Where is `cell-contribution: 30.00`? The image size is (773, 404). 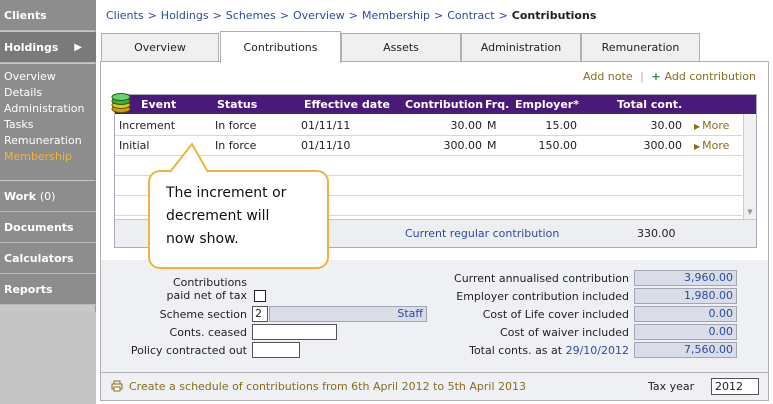
cell-contribution: 30.00 is located at coordinates (466, 125).